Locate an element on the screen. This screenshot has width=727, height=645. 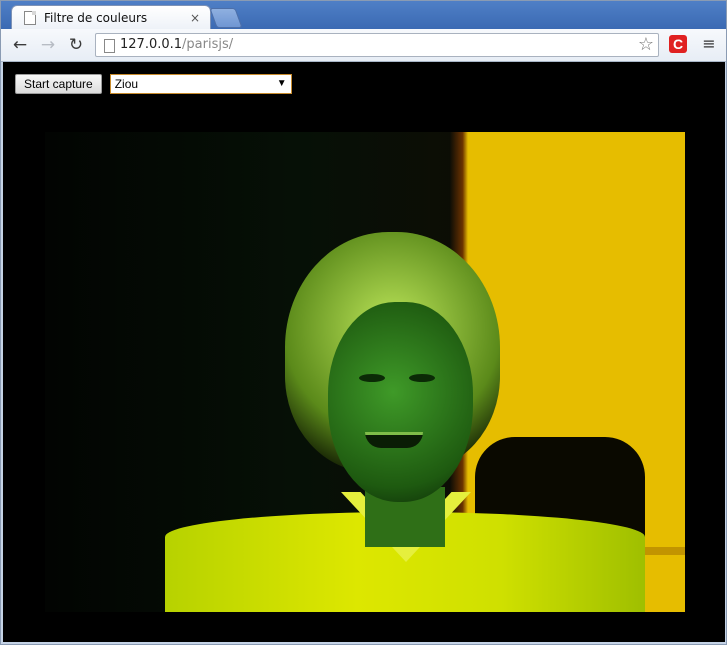
url-host: 127.0.0.1 is located at coordinates (151, 44).